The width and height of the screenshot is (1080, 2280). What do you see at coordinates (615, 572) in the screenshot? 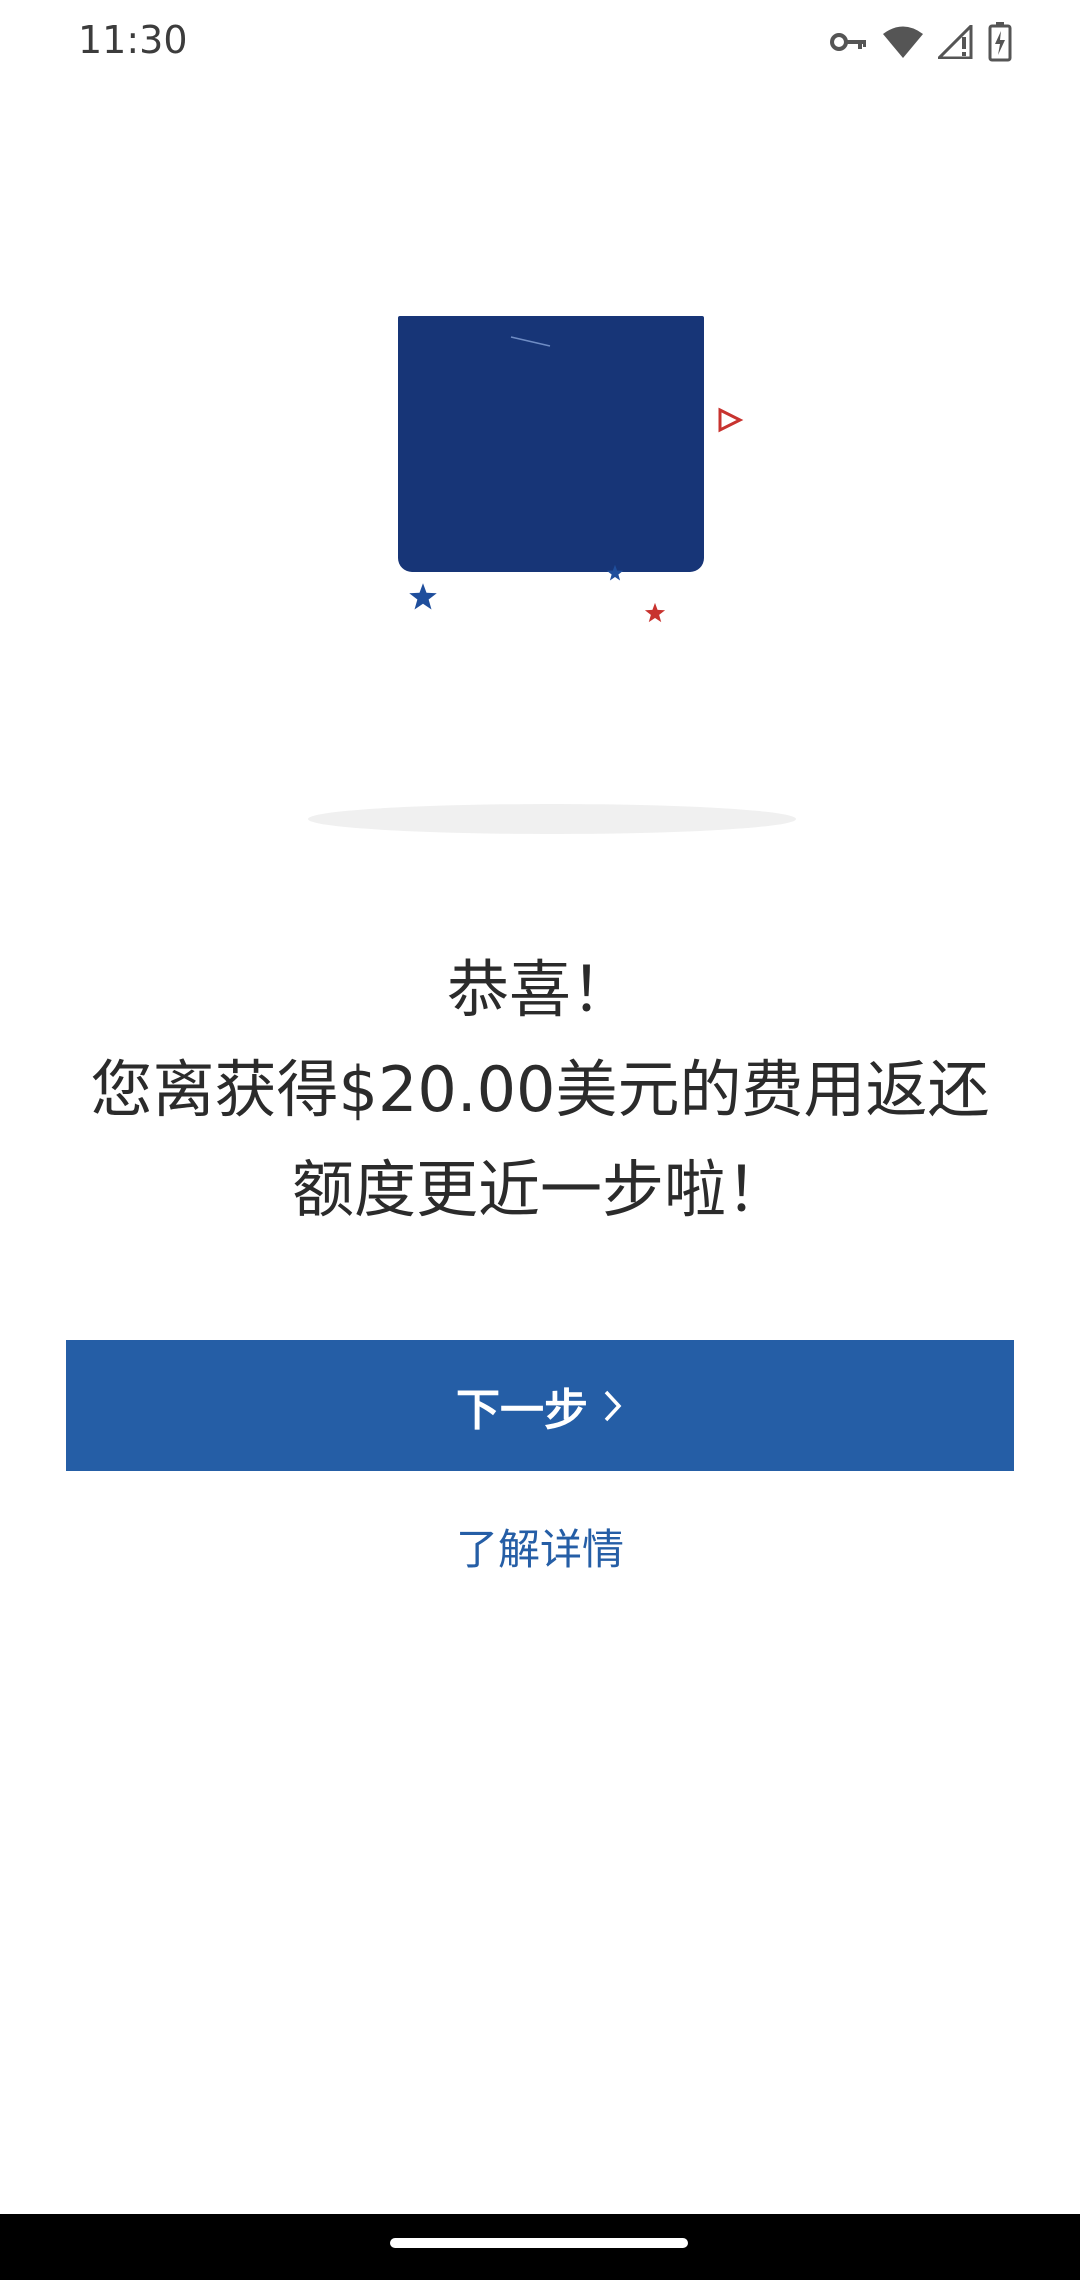
I see `blue-star-small-icon` at bounding box center [615, 572].